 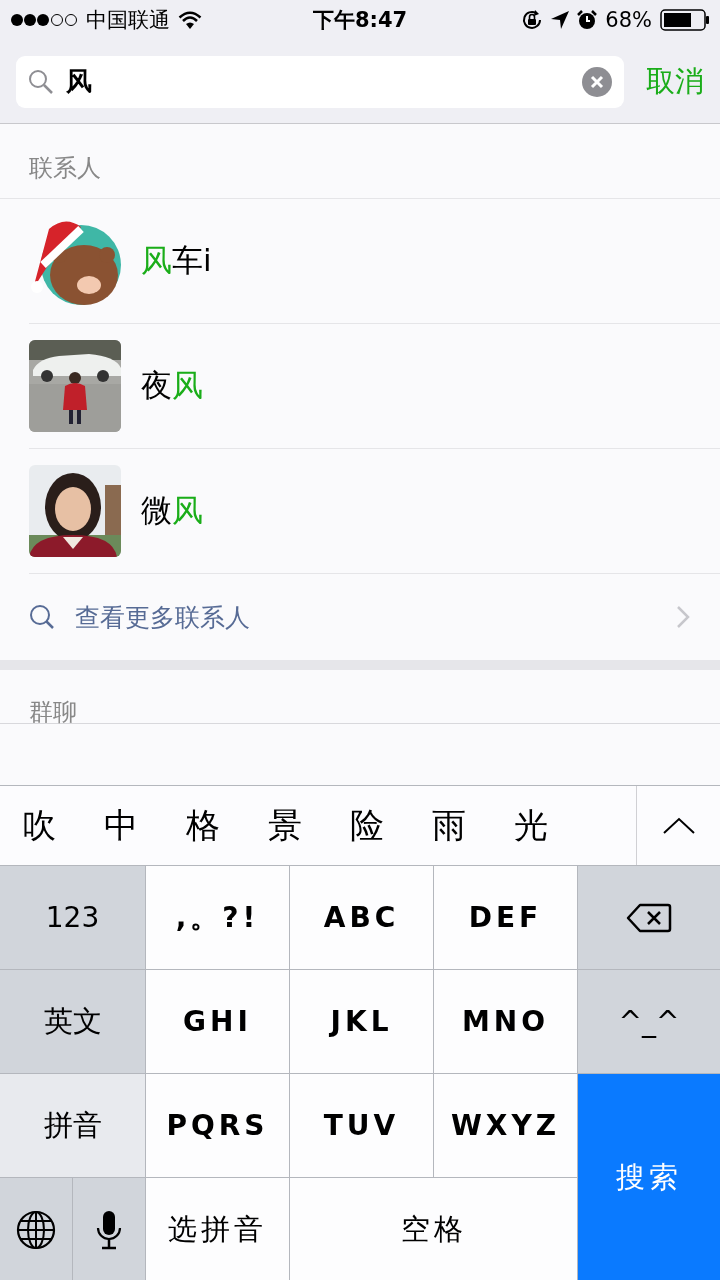 I want to click on chevron-up-icon, so click(x=678, y=825).